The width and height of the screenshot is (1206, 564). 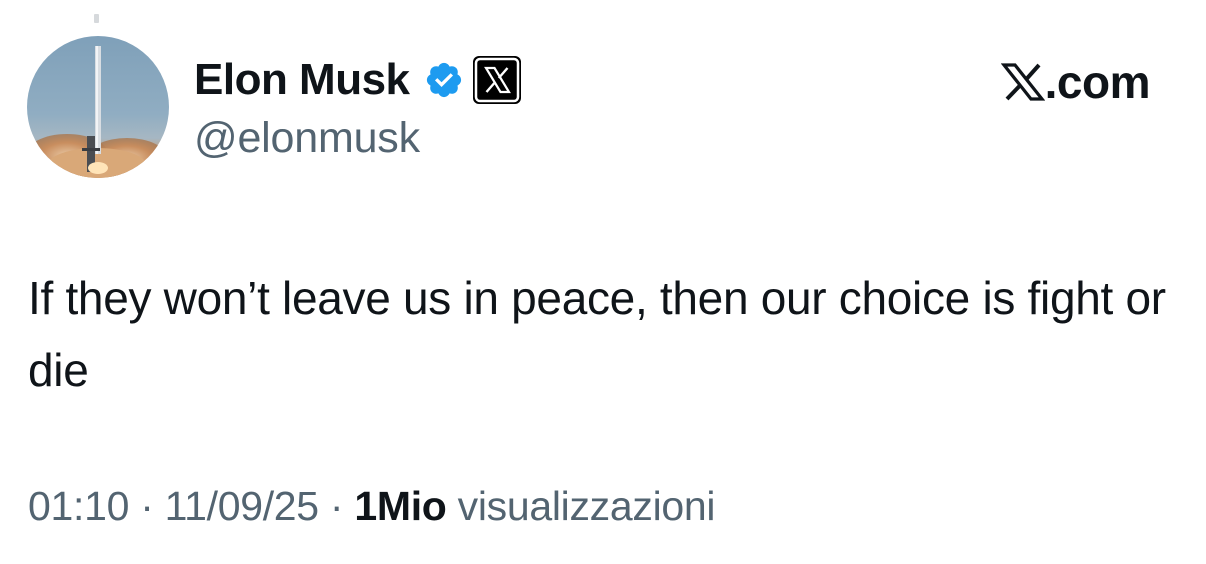 What do you see at coordinates (302, 80) in the screenshot?
I see `author-display-name: Elon Musk` at bounding box center [302, 80].